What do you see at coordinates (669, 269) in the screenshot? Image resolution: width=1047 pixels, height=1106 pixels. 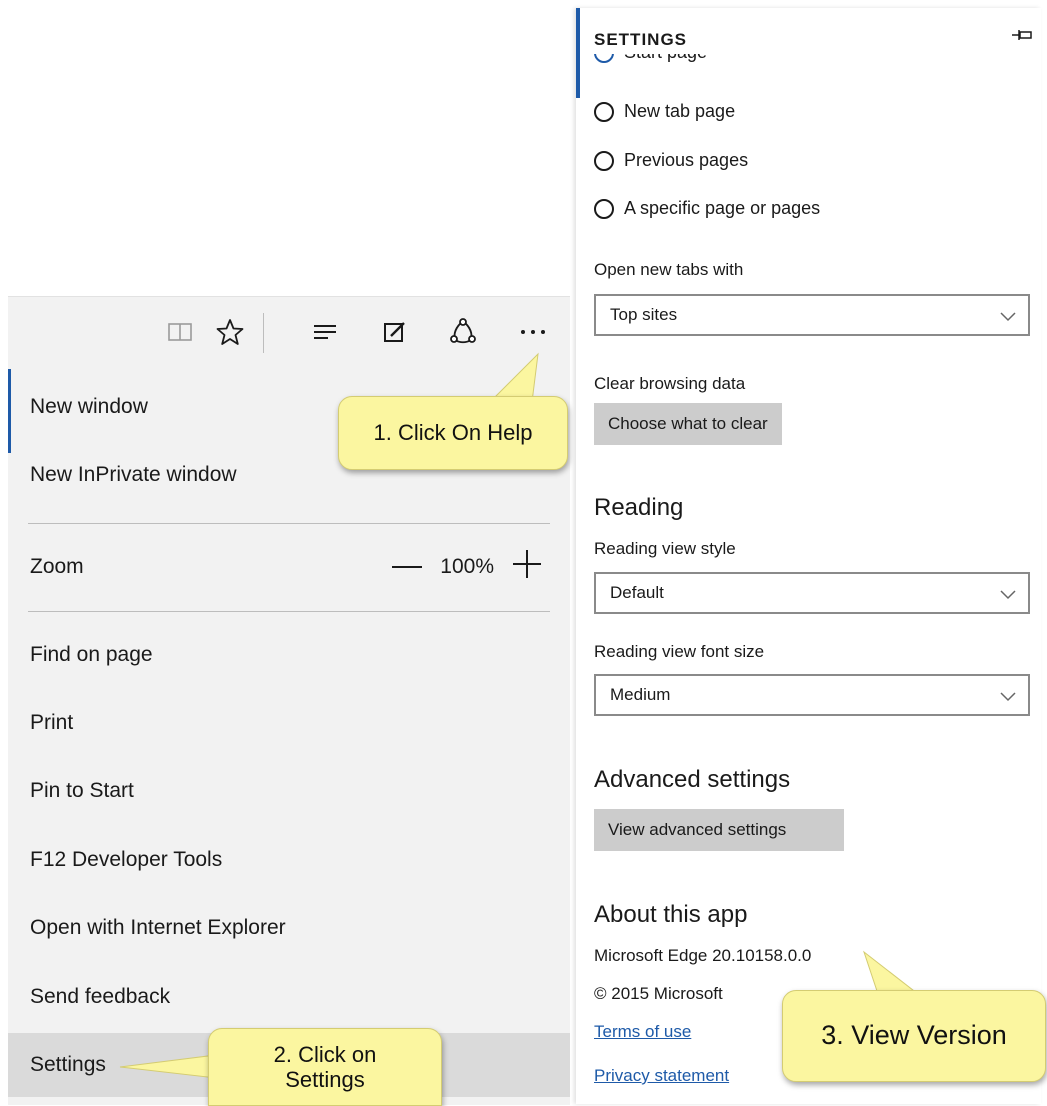 I see `open-new-tabs-label: Open new tabs with` at bounding box center [669, 269].